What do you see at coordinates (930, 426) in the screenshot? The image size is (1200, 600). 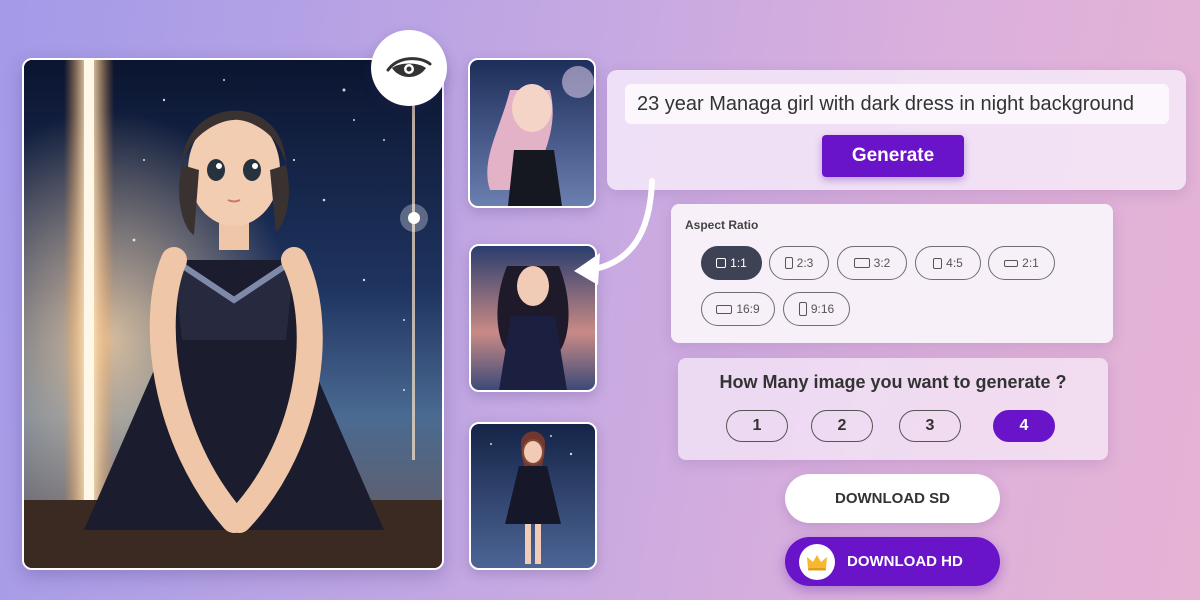 I see `count-option-3: 3` at bounding box center [930, 426].